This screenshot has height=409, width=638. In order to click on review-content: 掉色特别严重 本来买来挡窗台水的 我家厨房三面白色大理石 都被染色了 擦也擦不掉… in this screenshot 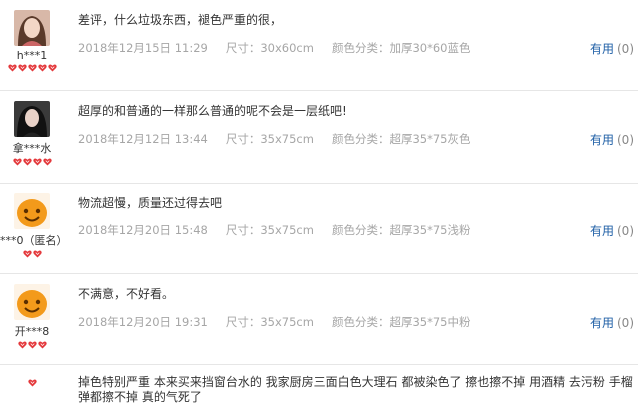, I will do `click(355, 389)`.